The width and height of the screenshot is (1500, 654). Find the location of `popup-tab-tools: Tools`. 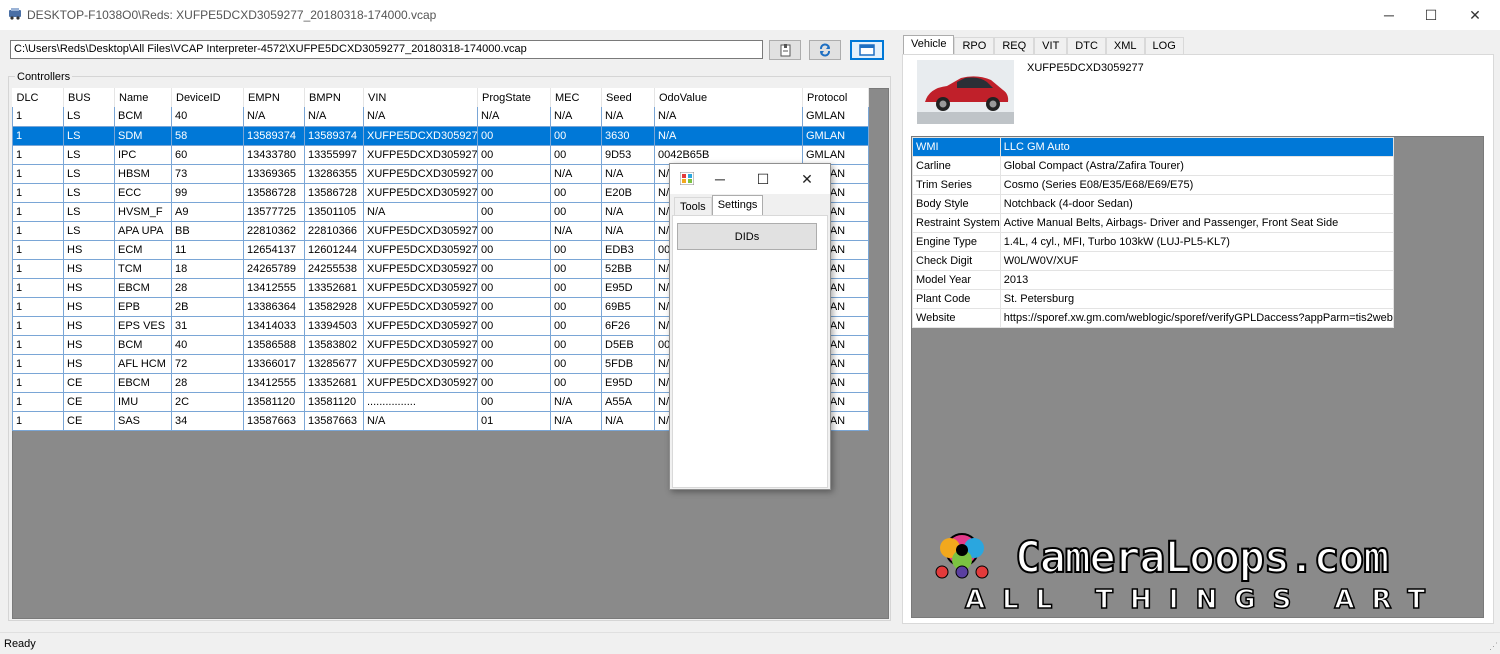

popup-tab-tools: Tools is located at coordinates (693, 206).